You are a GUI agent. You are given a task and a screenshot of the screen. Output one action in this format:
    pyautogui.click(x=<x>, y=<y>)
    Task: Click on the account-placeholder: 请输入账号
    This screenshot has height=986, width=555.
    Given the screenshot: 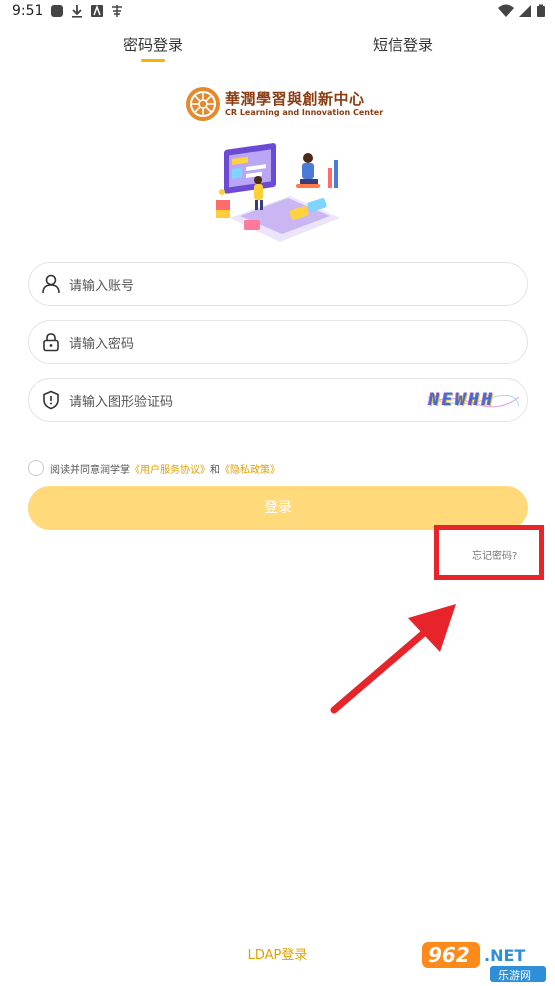 What is the action you would take?
    pyautogui.click(x=102, y=286)
    